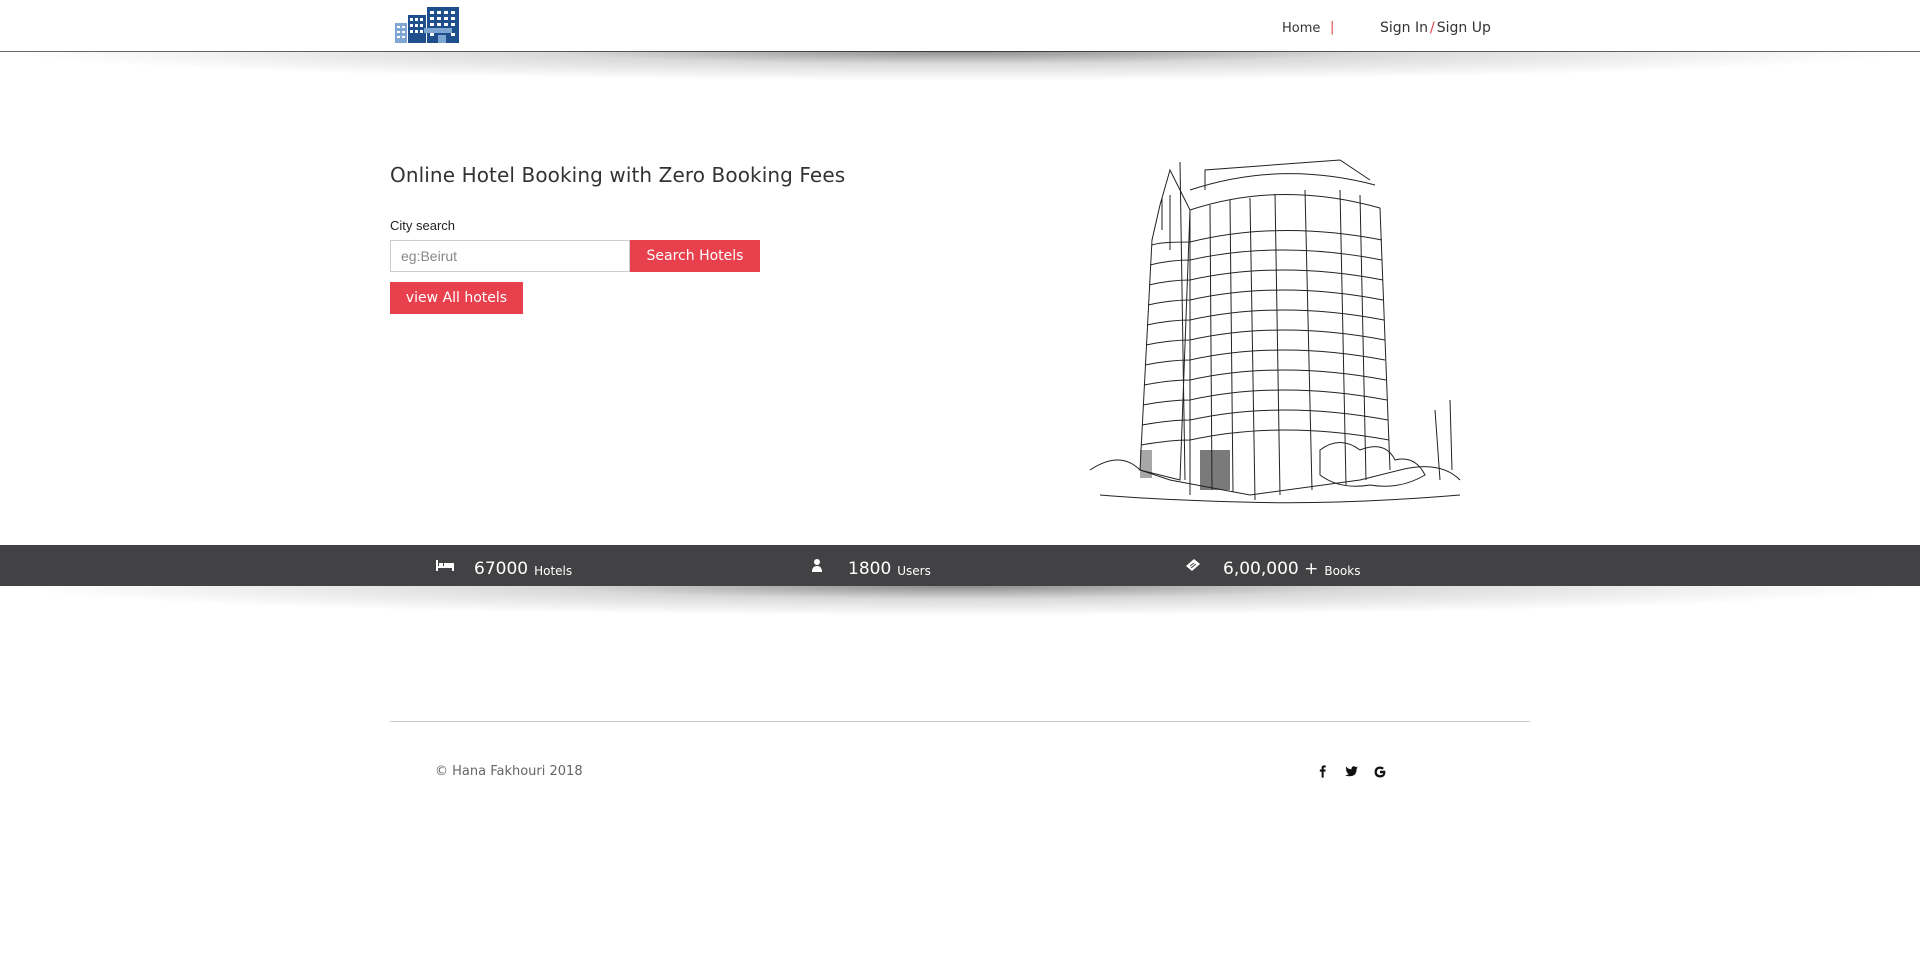 This screenshot has height=964, width=1920. Describe the element at coordinates (960, 565) in the screenshot. I see `stats-band: 67000 Hotels 1800 Users 6,00,000 + Books` at that location.